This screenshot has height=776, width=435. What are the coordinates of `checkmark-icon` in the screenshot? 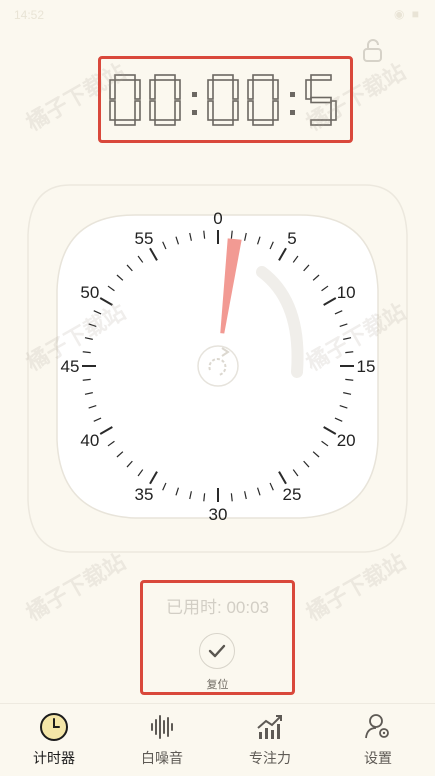 It's located at (217, 651).